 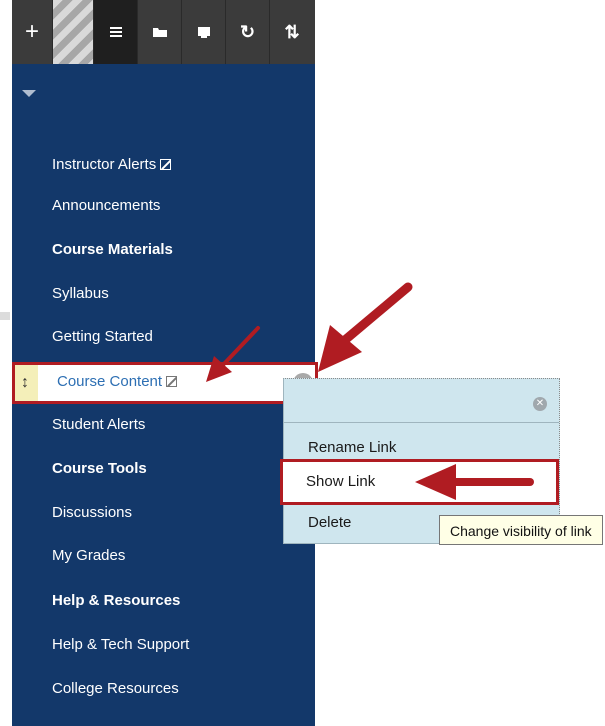 What do you see at coordinates (29, 93) in the screenshot?
I see `collapse-arrow-icon` at bounding box center [29, 93].